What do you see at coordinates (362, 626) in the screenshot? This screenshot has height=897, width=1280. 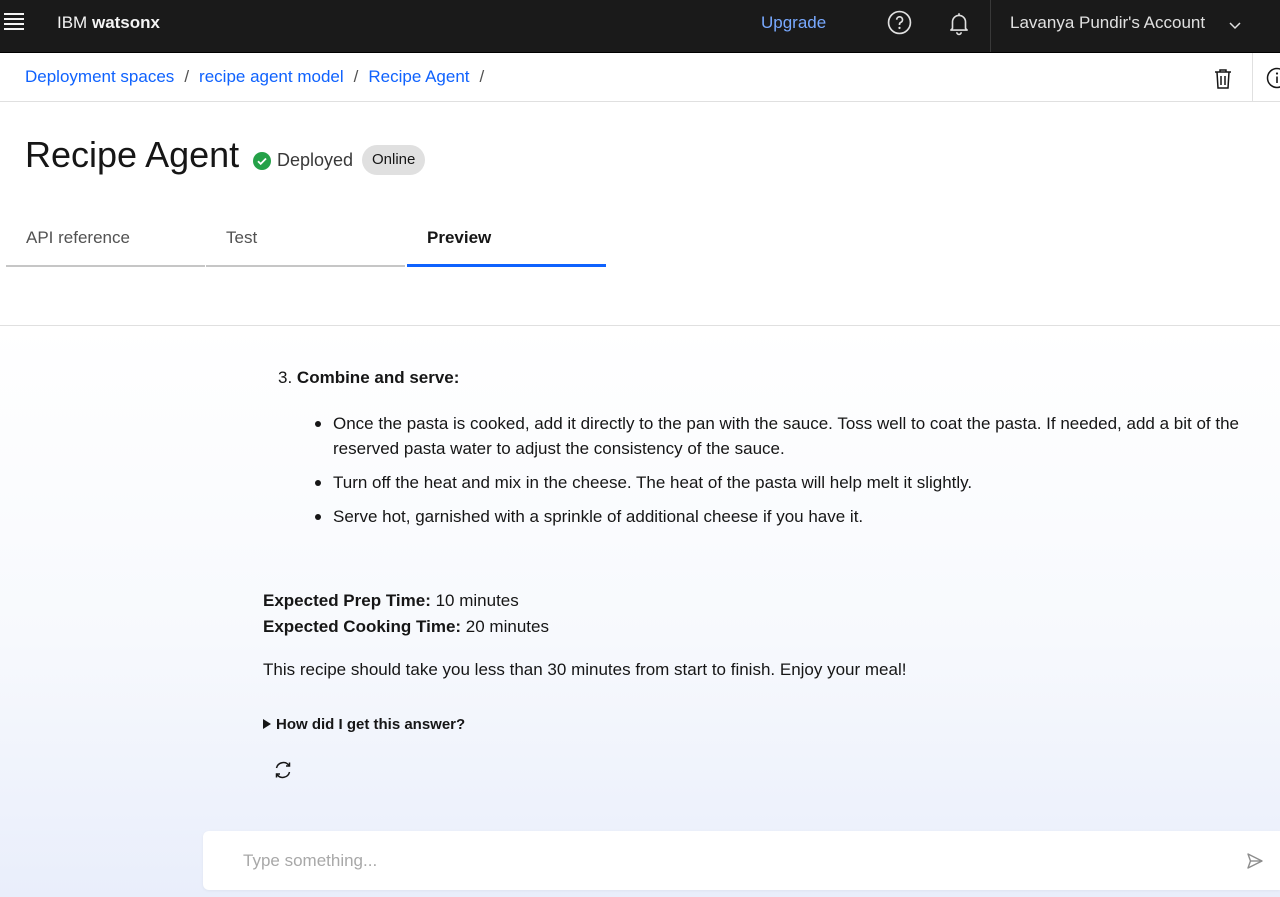 I see `cooking-time-label: Expected Cooking Time:` at bounding box center [362, 626].